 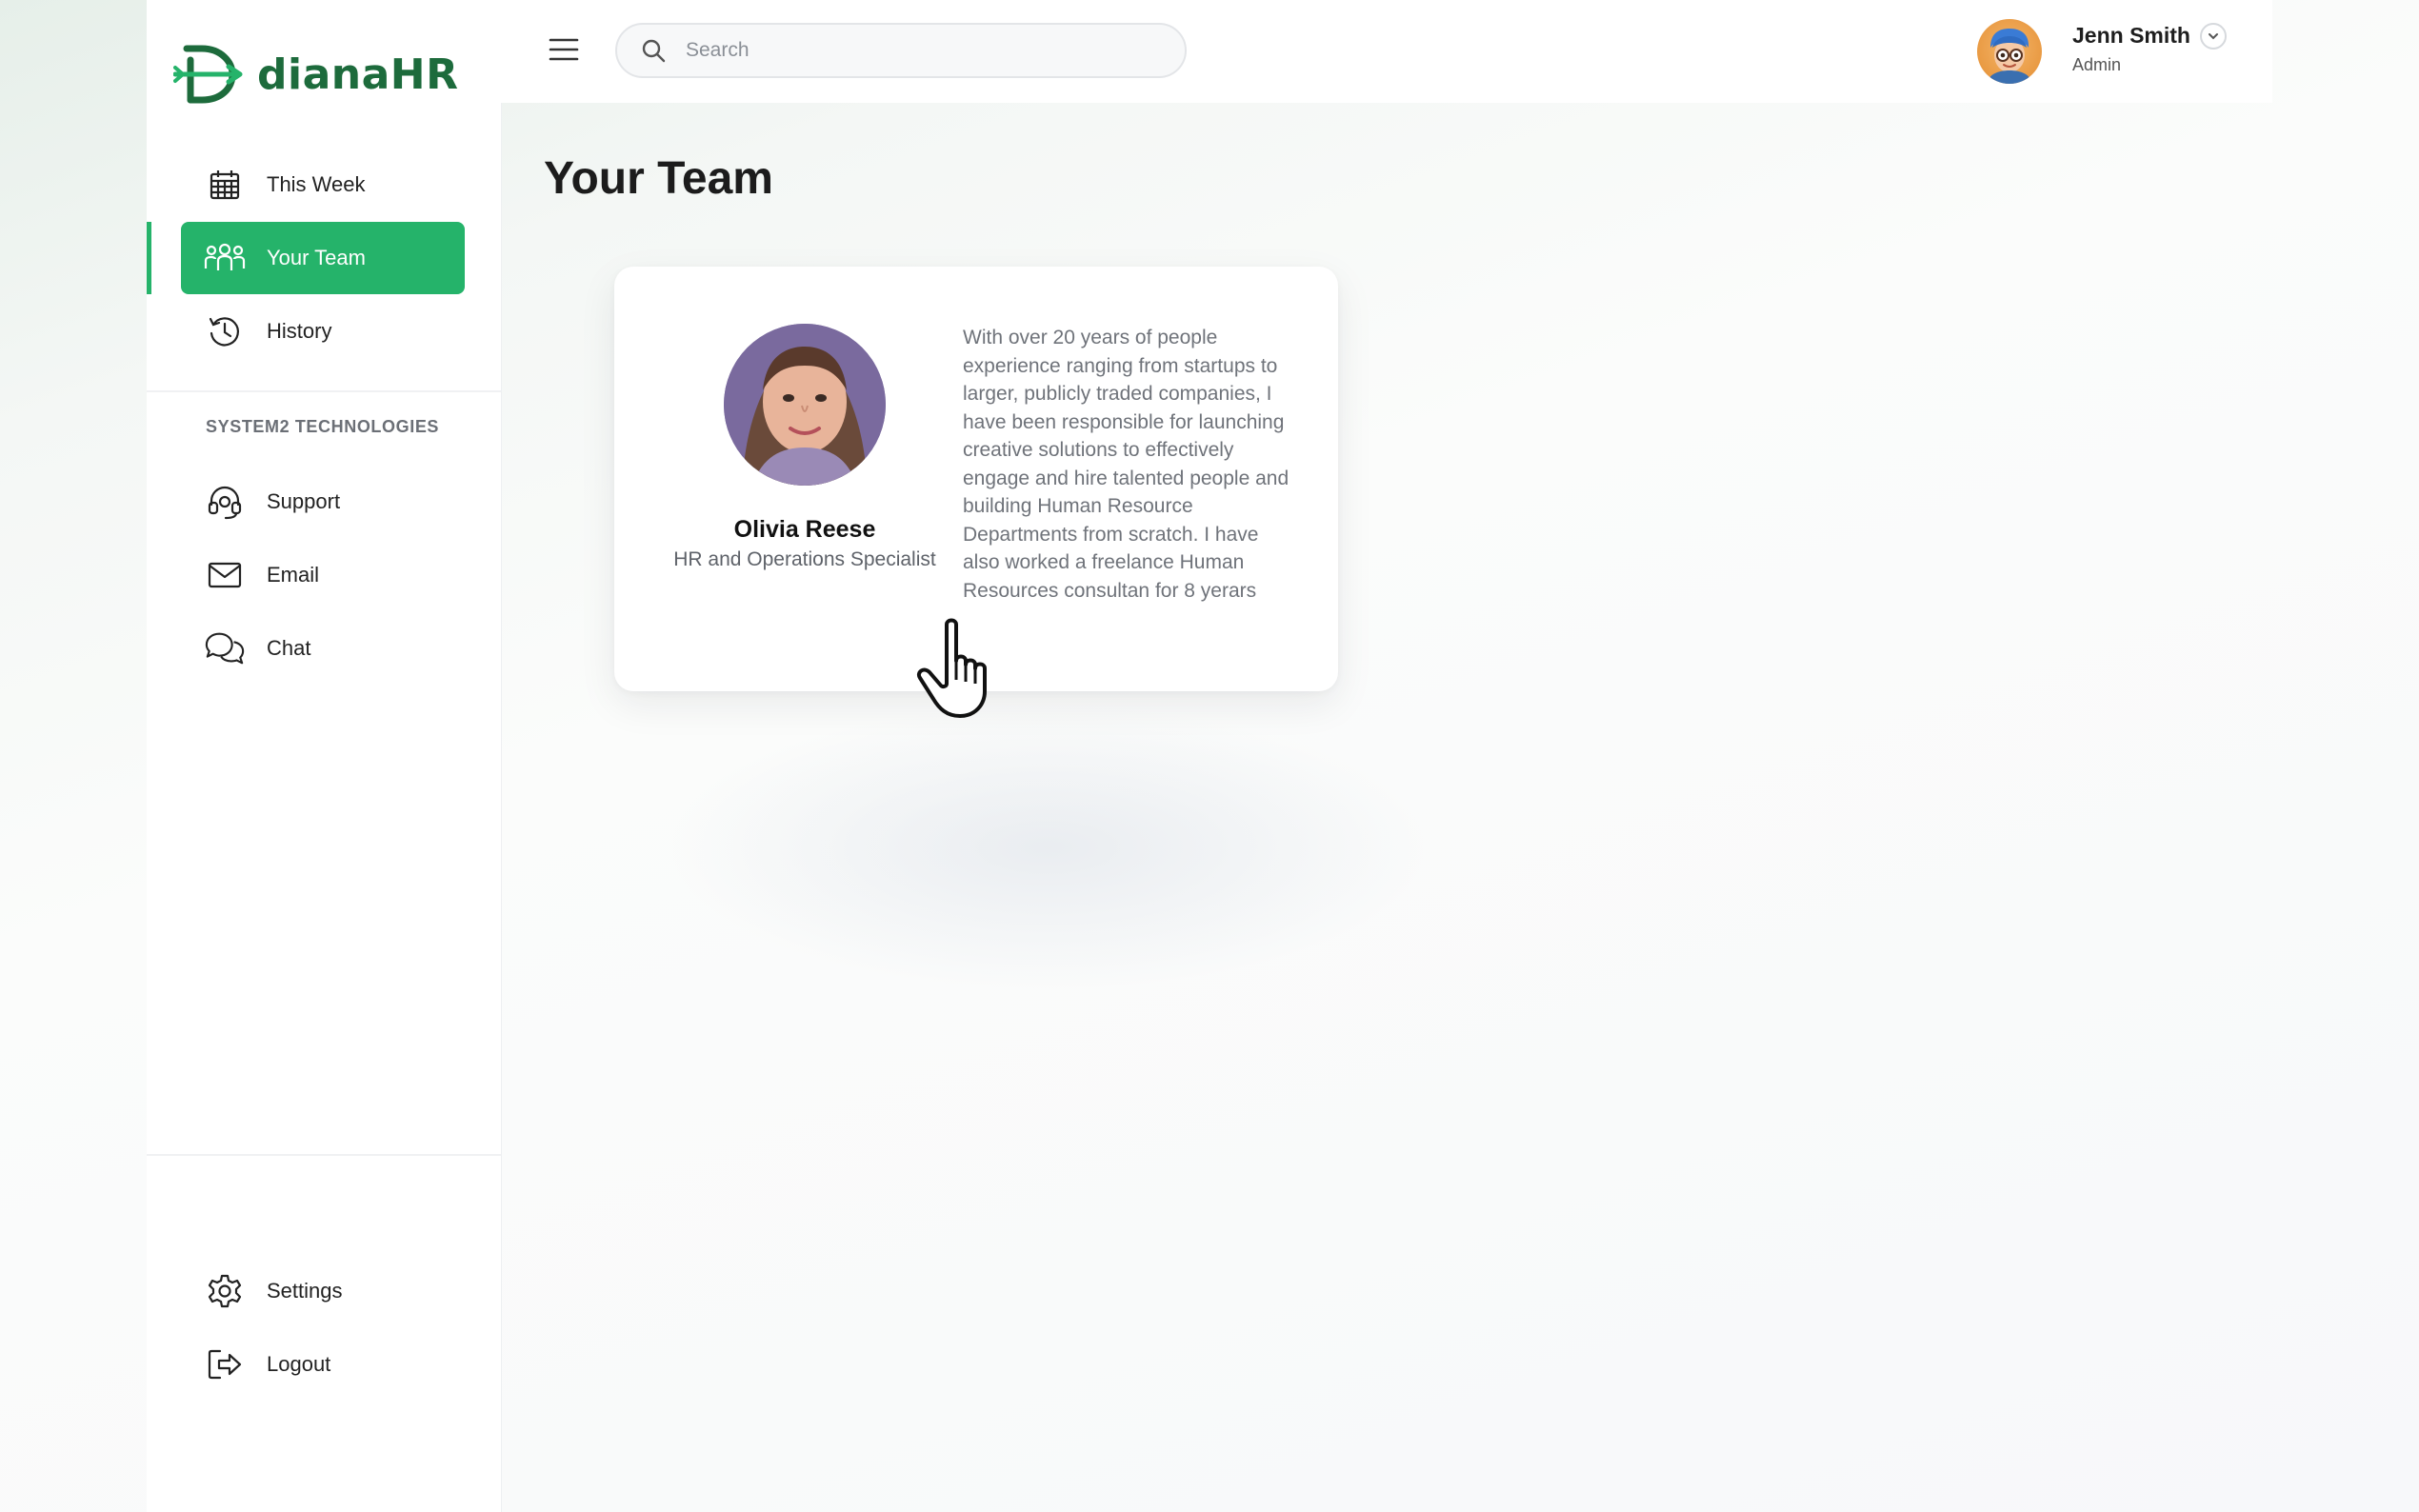 I want to click on chat-icon, so click(x=225, y=648).